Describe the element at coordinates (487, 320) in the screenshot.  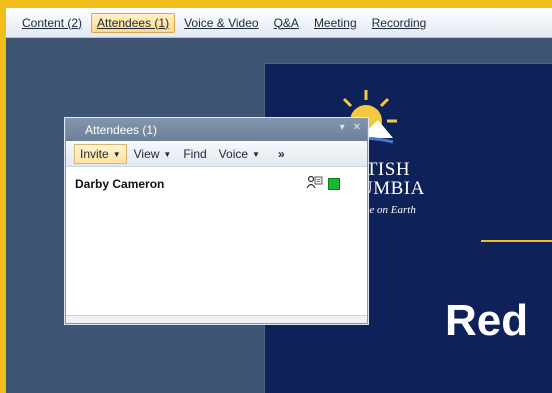
I see `slide-title: Red` at that location.